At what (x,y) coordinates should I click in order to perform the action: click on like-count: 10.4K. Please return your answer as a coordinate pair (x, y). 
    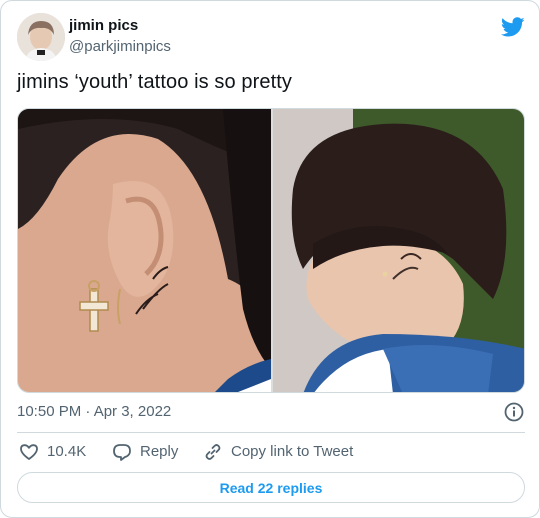
    Looking at the image, I should click on (67, 451).